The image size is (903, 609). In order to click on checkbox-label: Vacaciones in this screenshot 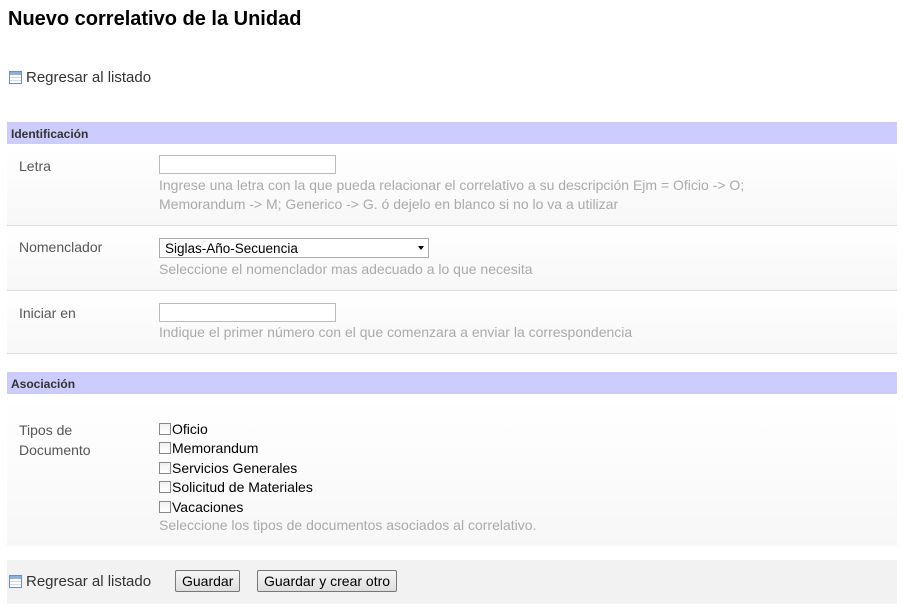, I will do `click(208, 506)`.